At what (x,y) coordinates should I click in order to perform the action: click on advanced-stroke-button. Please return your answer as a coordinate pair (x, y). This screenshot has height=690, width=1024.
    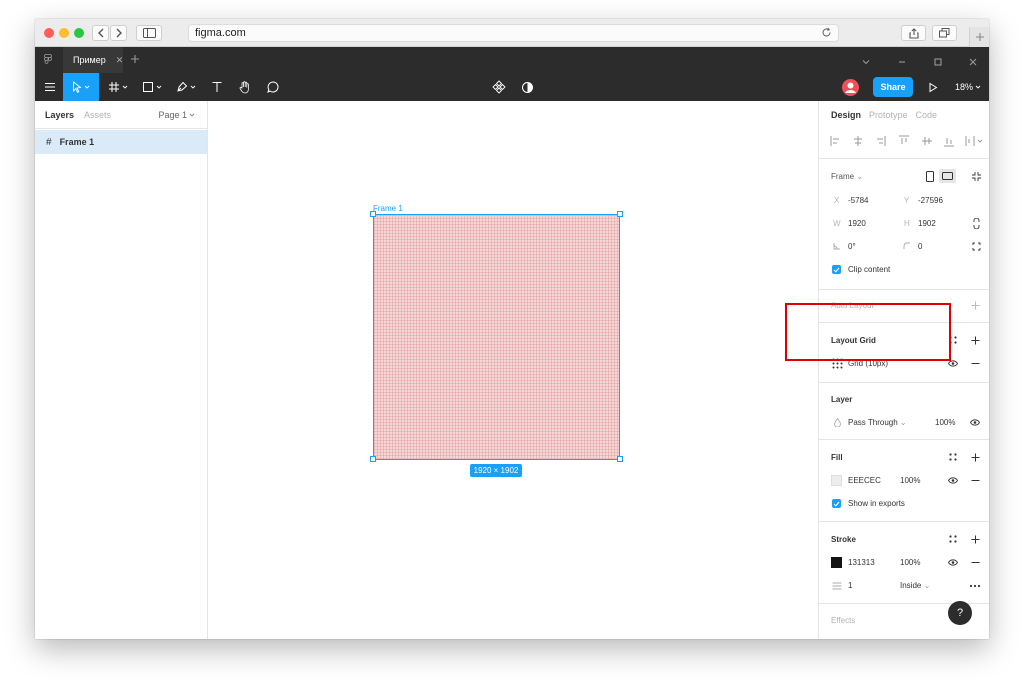
    Looking at the image, I should click on (975, 586).